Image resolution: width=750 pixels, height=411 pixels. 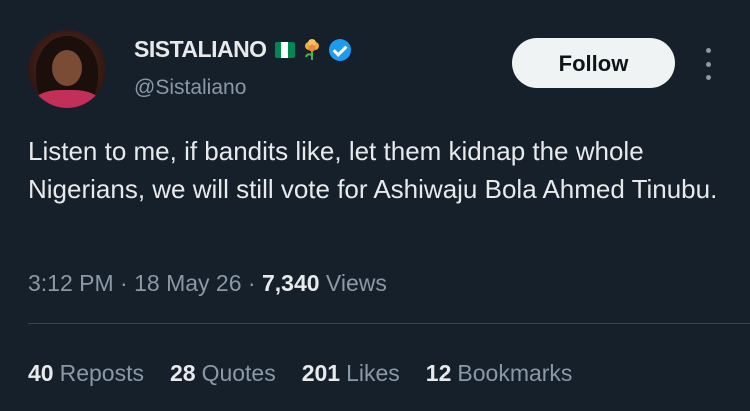 I want to click on views-count: 7,340, so click(x=290, y=283).